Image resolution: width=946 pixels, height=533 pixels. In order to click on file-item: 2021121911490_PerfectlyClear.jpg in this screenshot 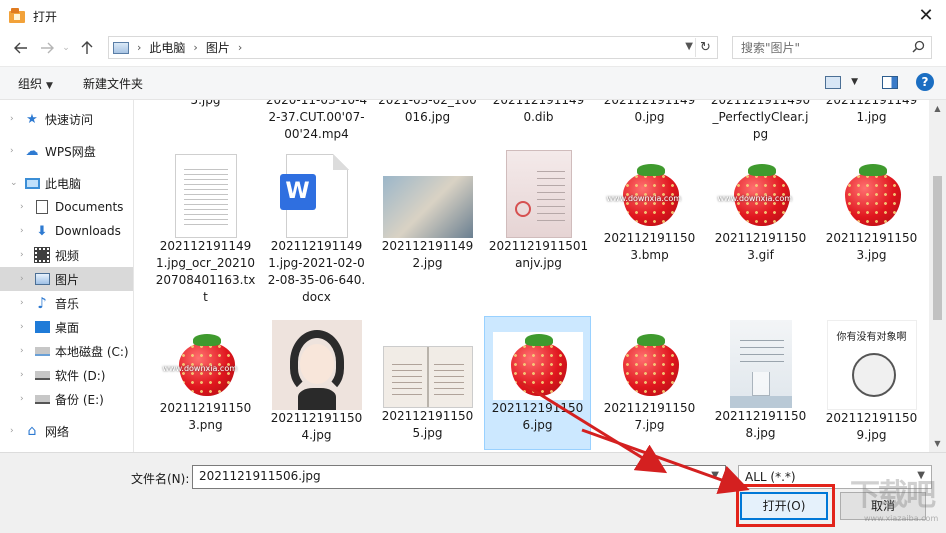, I will do `click(760, 121)`.